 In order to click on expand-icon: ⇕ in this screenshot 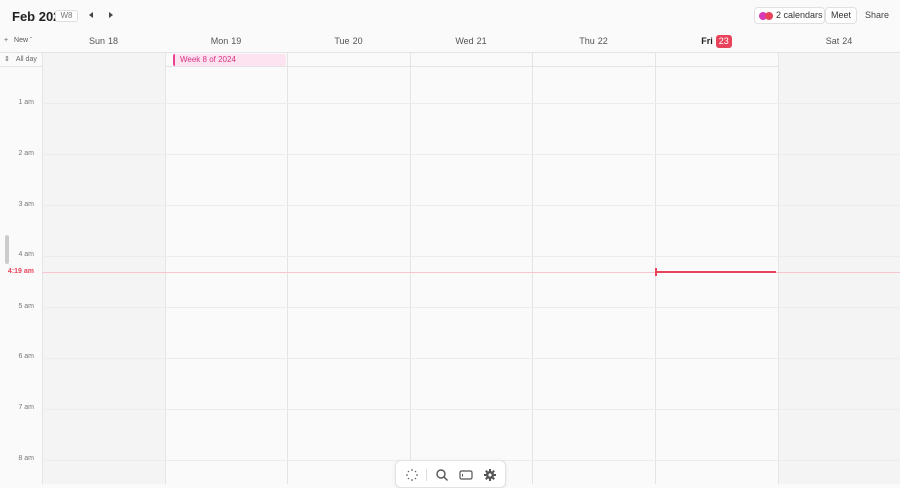, I will do `click(7, 59)`.